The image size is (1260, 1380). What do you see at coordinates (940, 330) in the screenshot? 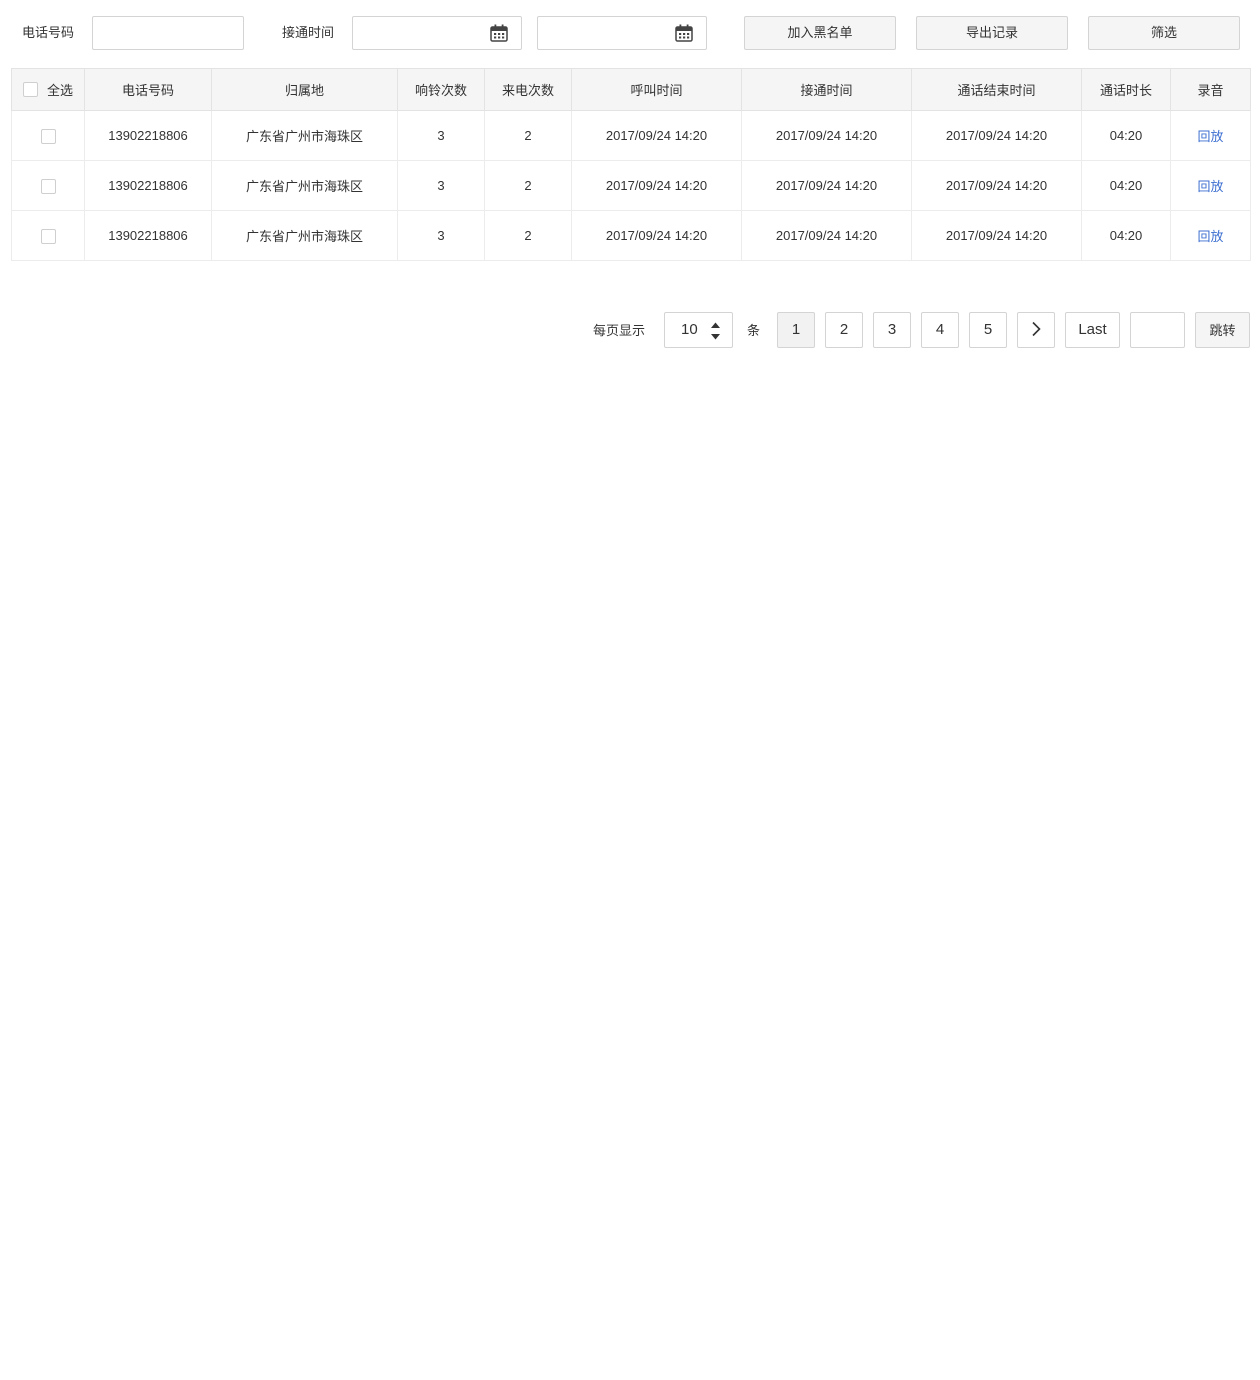
I see `page-button-4: 4` at bounding box center [940, 330].